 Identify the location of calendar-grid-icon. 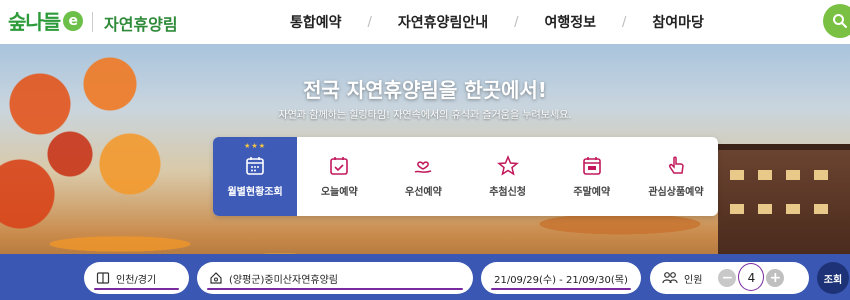
(255, 166).